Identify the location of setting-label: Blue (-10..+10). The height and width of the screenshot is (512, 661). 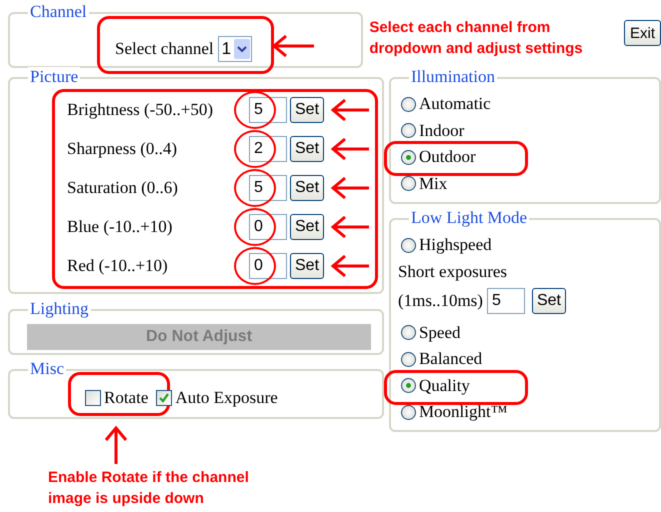
(120, 227).